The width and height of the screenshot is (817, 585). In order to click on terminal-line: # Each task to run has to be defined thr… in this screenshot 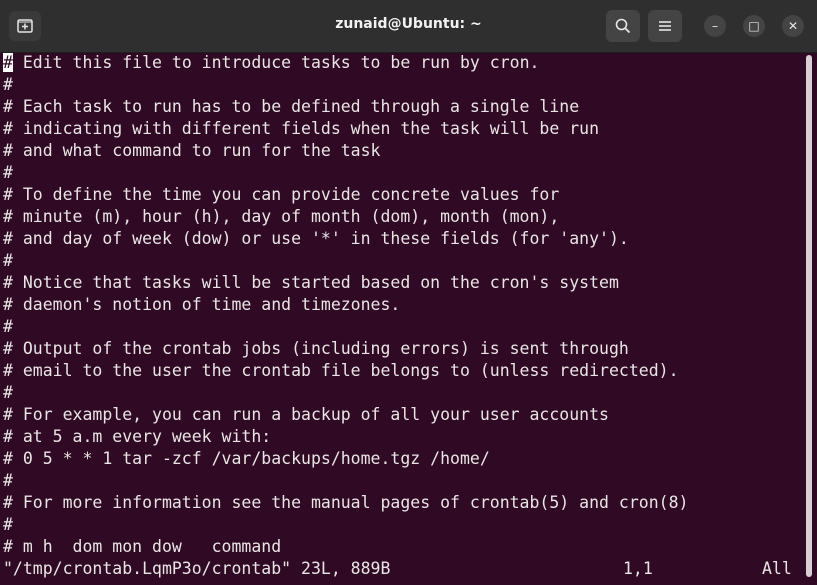, I will do `click(291, 106)`.